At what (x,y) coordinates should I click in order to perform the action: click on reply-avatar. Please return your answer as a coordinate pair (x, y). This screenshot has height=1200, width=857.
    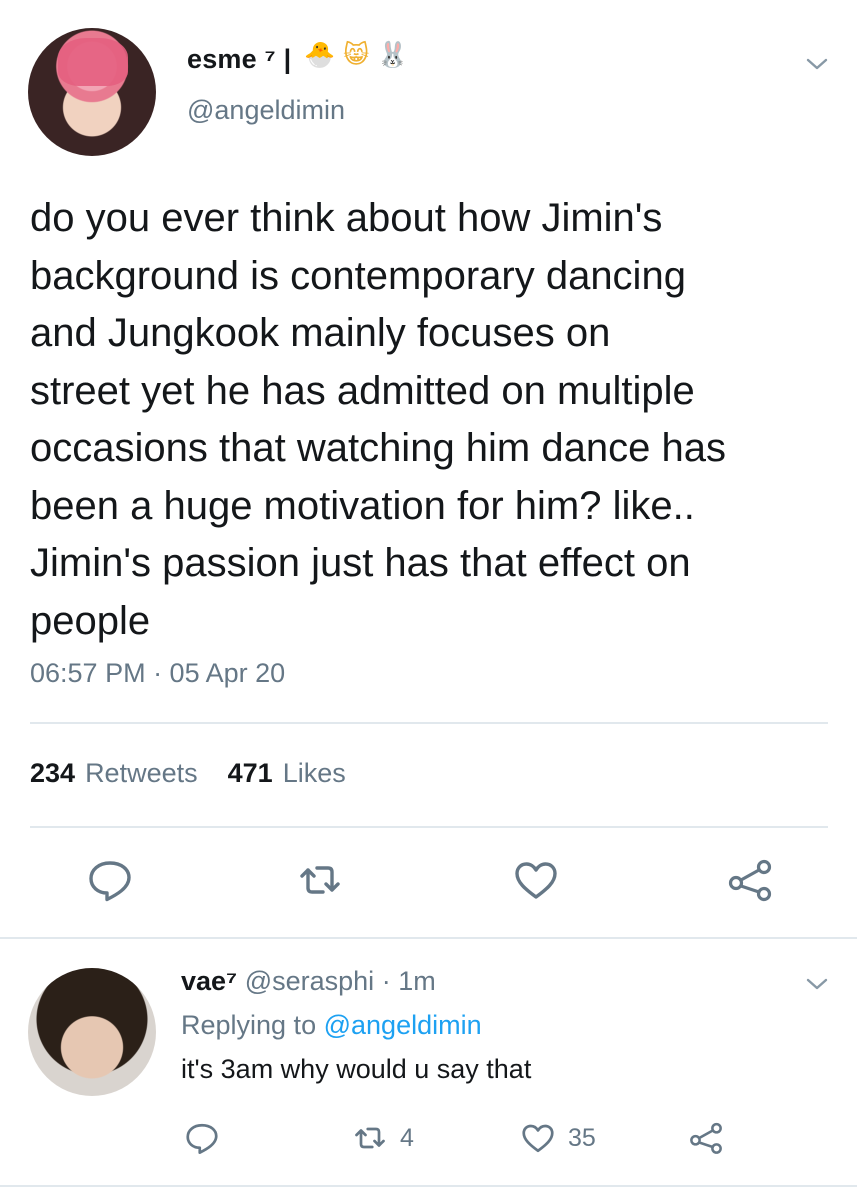
    Looking at the image, I should click on (92, 1032).